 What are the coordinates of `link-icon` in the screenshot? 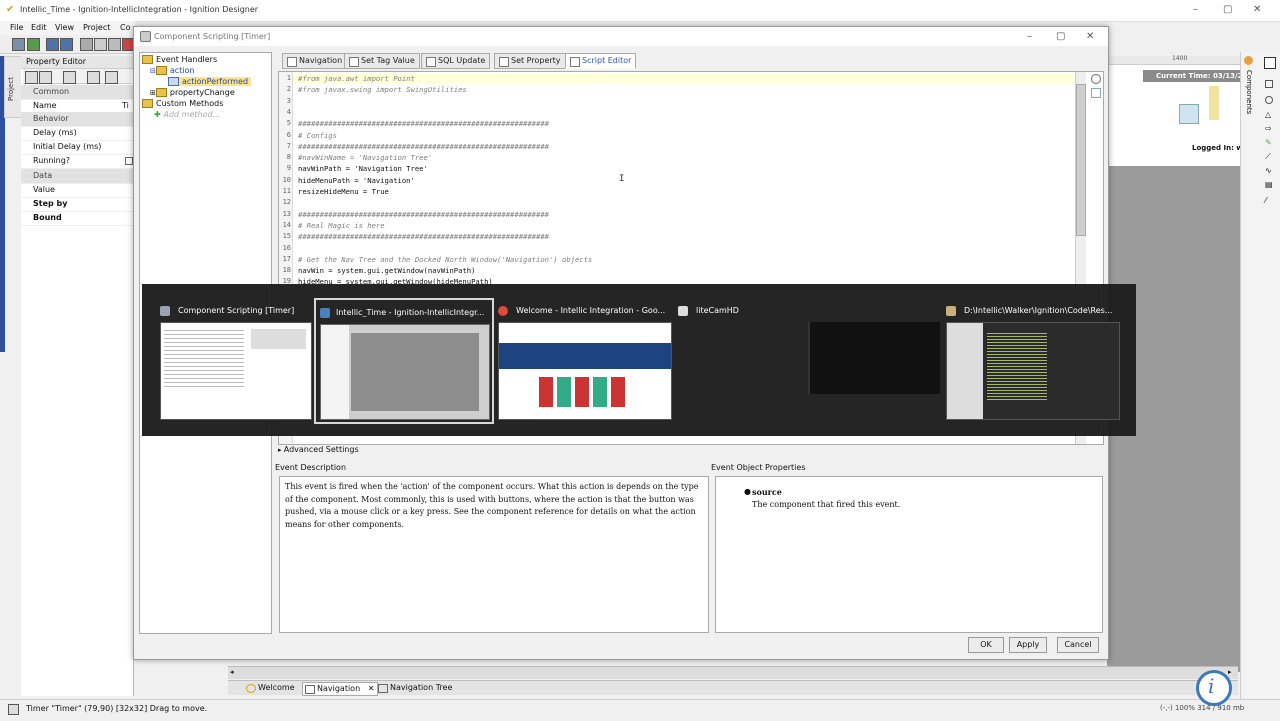 It's located at (1096, 79).